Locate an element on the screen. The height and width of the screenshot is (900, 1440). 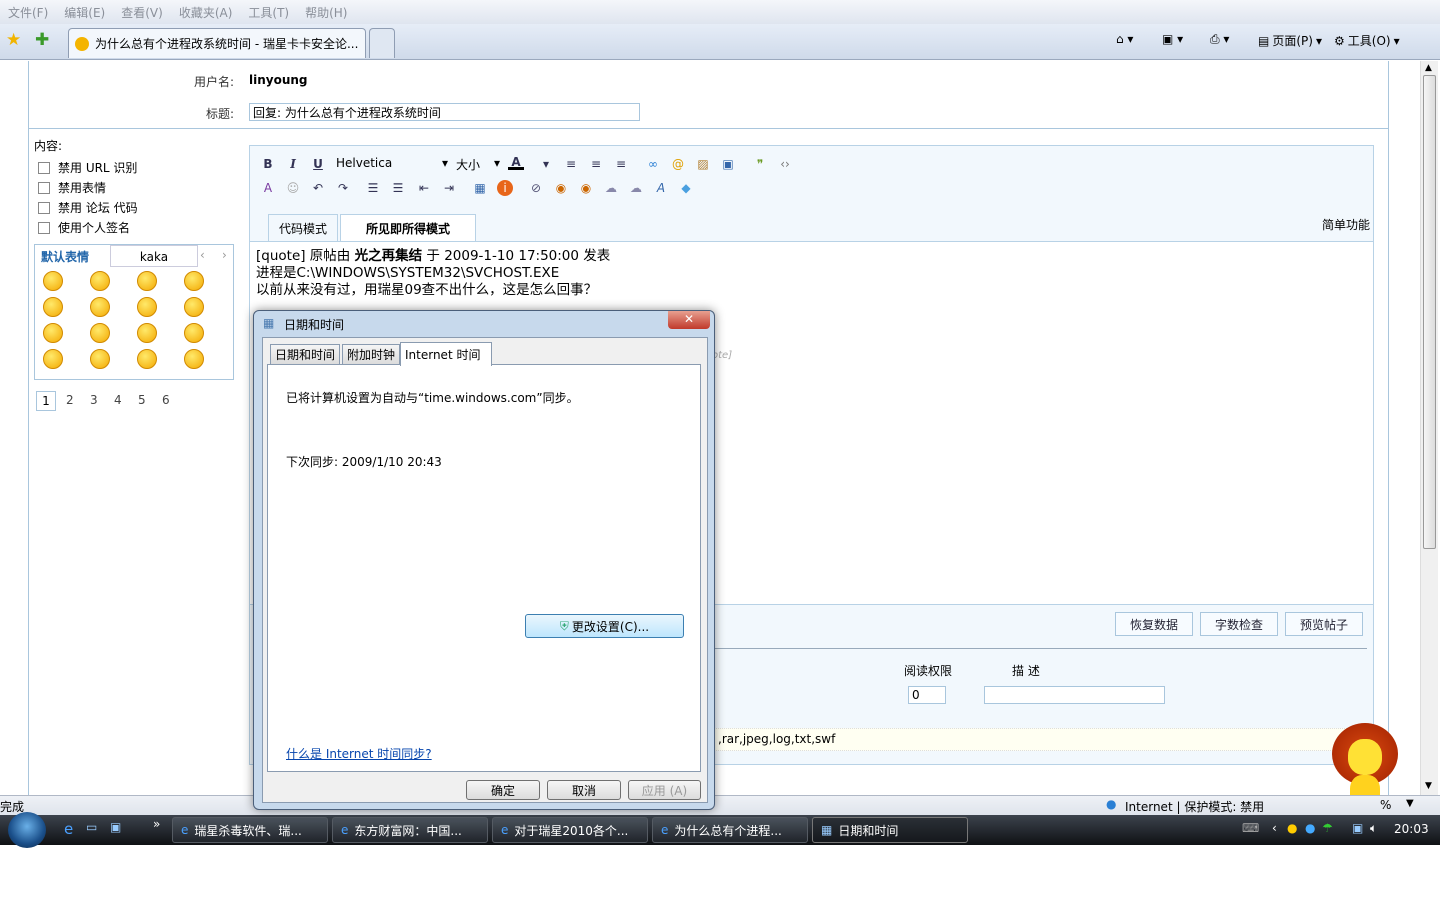
cancel-button: 取消 is located at coordinates (584, 790).